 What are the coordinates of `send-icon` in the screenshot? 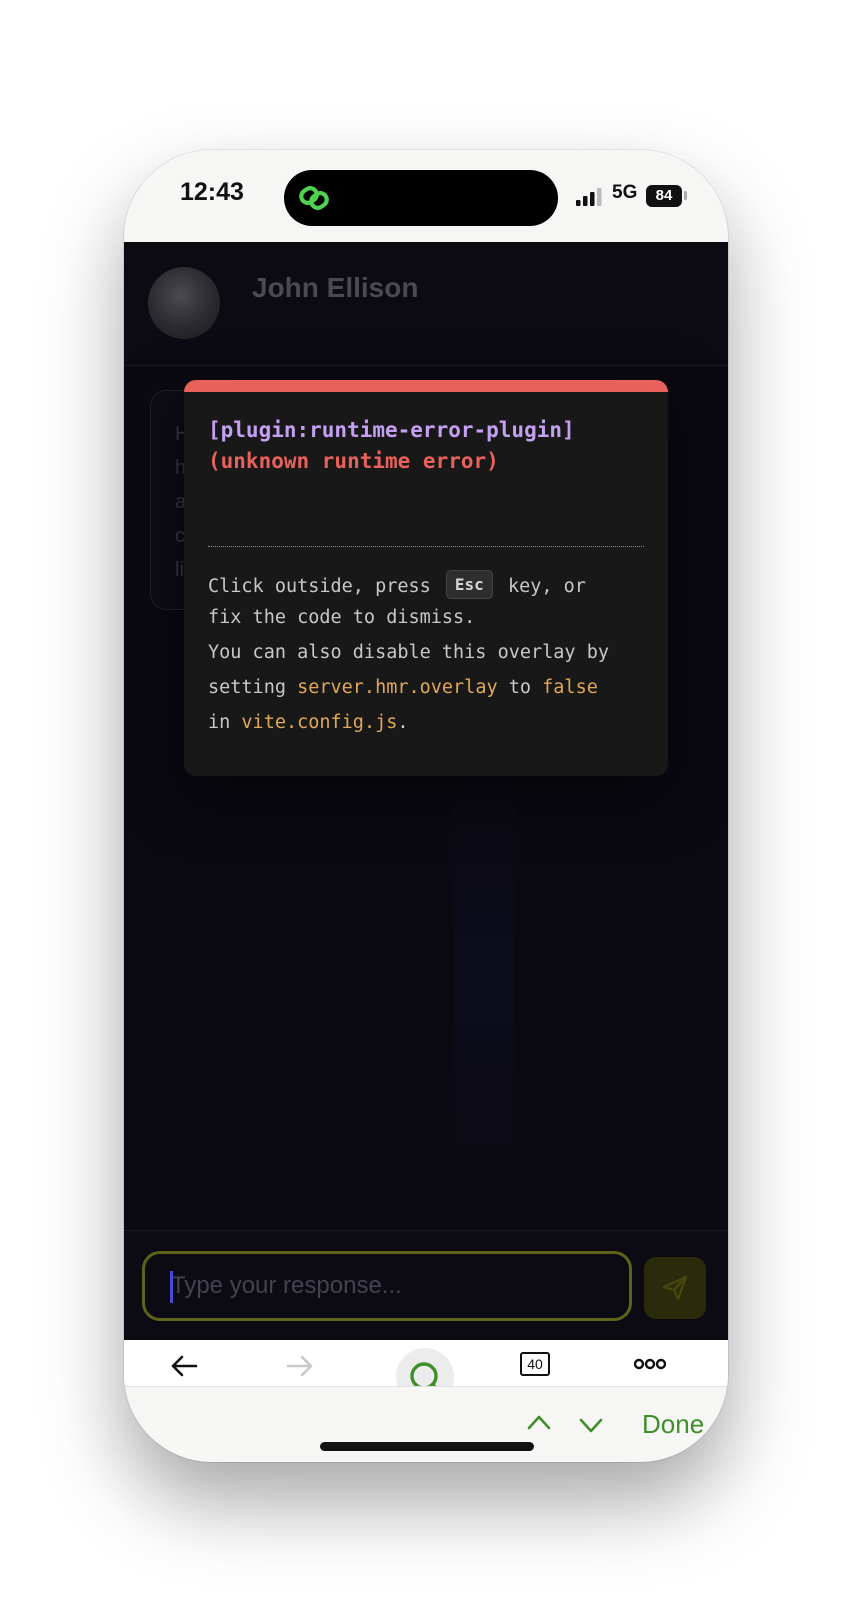 It's located at (675, 1288).